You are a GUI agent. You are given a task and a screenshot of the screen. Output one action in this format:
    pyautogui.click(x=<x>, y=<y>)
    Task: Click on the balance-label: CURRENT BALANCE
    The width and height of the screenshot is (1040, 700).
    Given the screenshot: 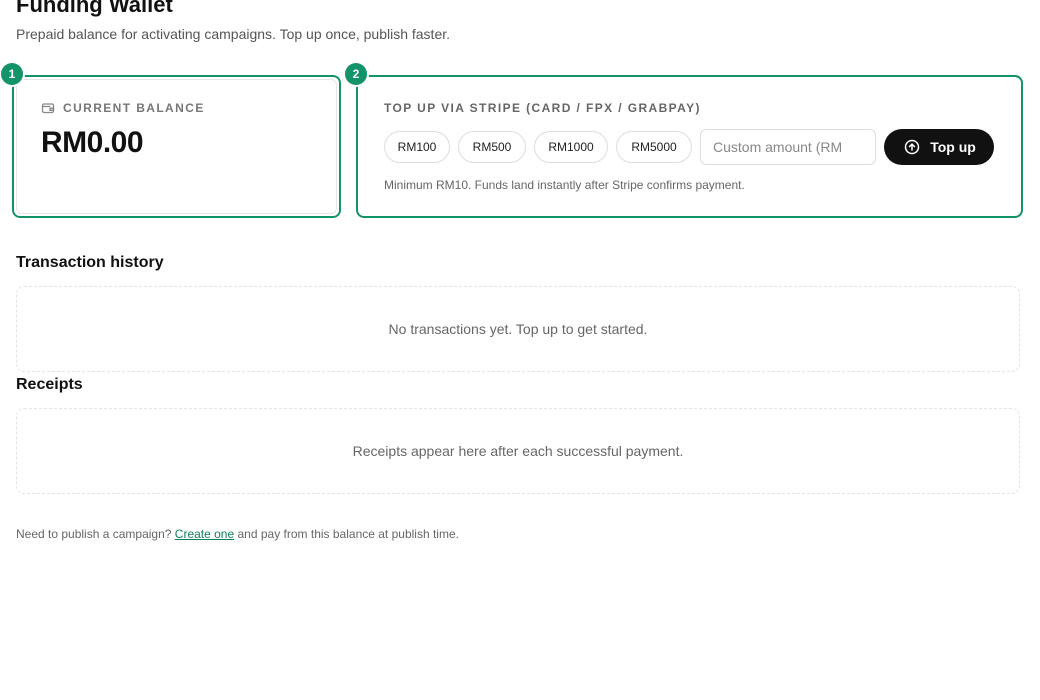 What is the action you would take?
    pyautogui.click(x=123, y=108)
    